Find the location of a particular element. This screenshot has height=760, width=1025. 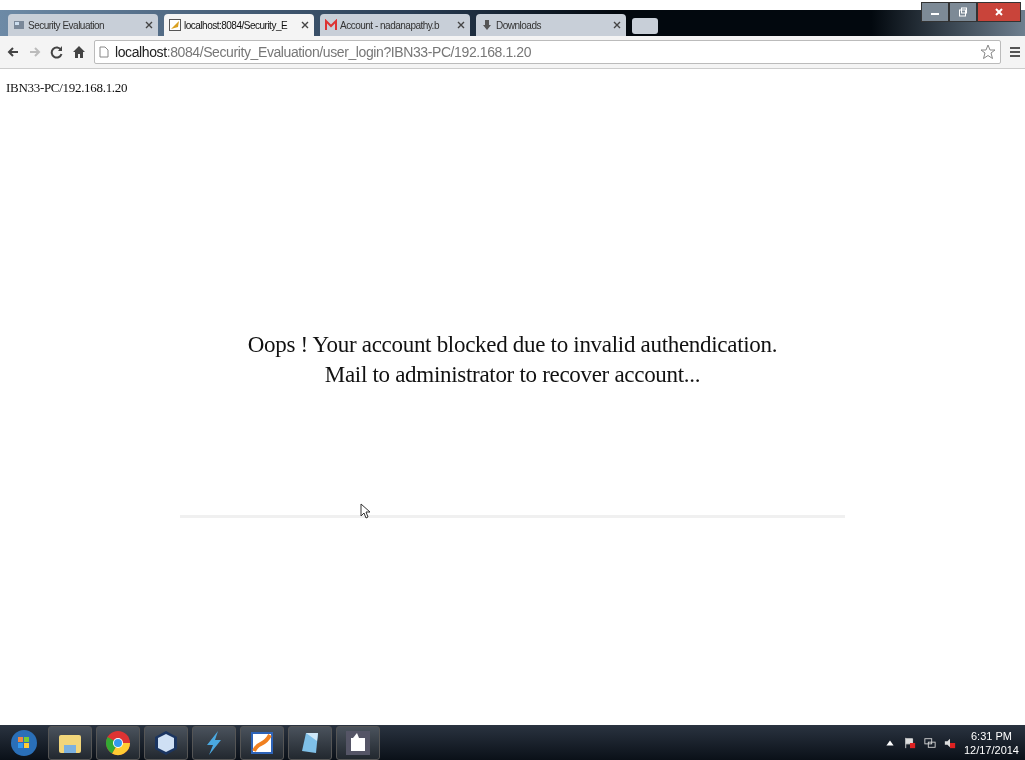

url-text: localhost:8084/Security_Evaluation/user_login?IBN33-PC/192.168.1.20 is located at coordinates (324, 52).